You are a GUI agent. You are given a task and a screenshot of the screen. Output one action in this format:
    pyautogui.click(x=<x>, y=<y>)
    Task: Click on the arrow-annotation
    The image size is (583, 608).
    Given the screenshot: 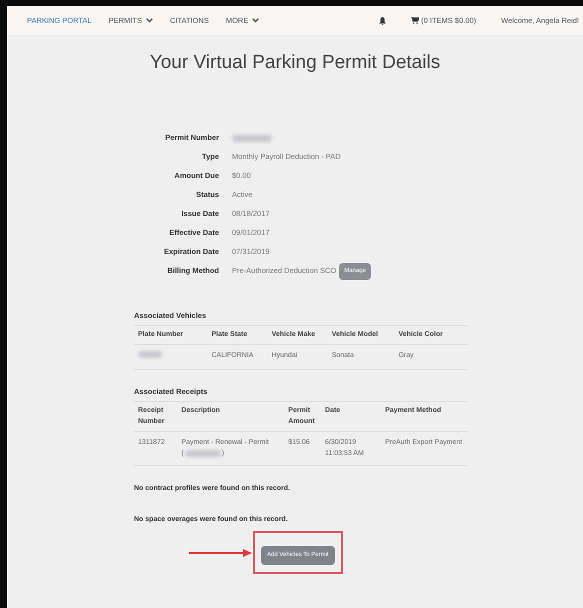 What is the action you would take?
    pyautogui.click(x=220, y=552)
    